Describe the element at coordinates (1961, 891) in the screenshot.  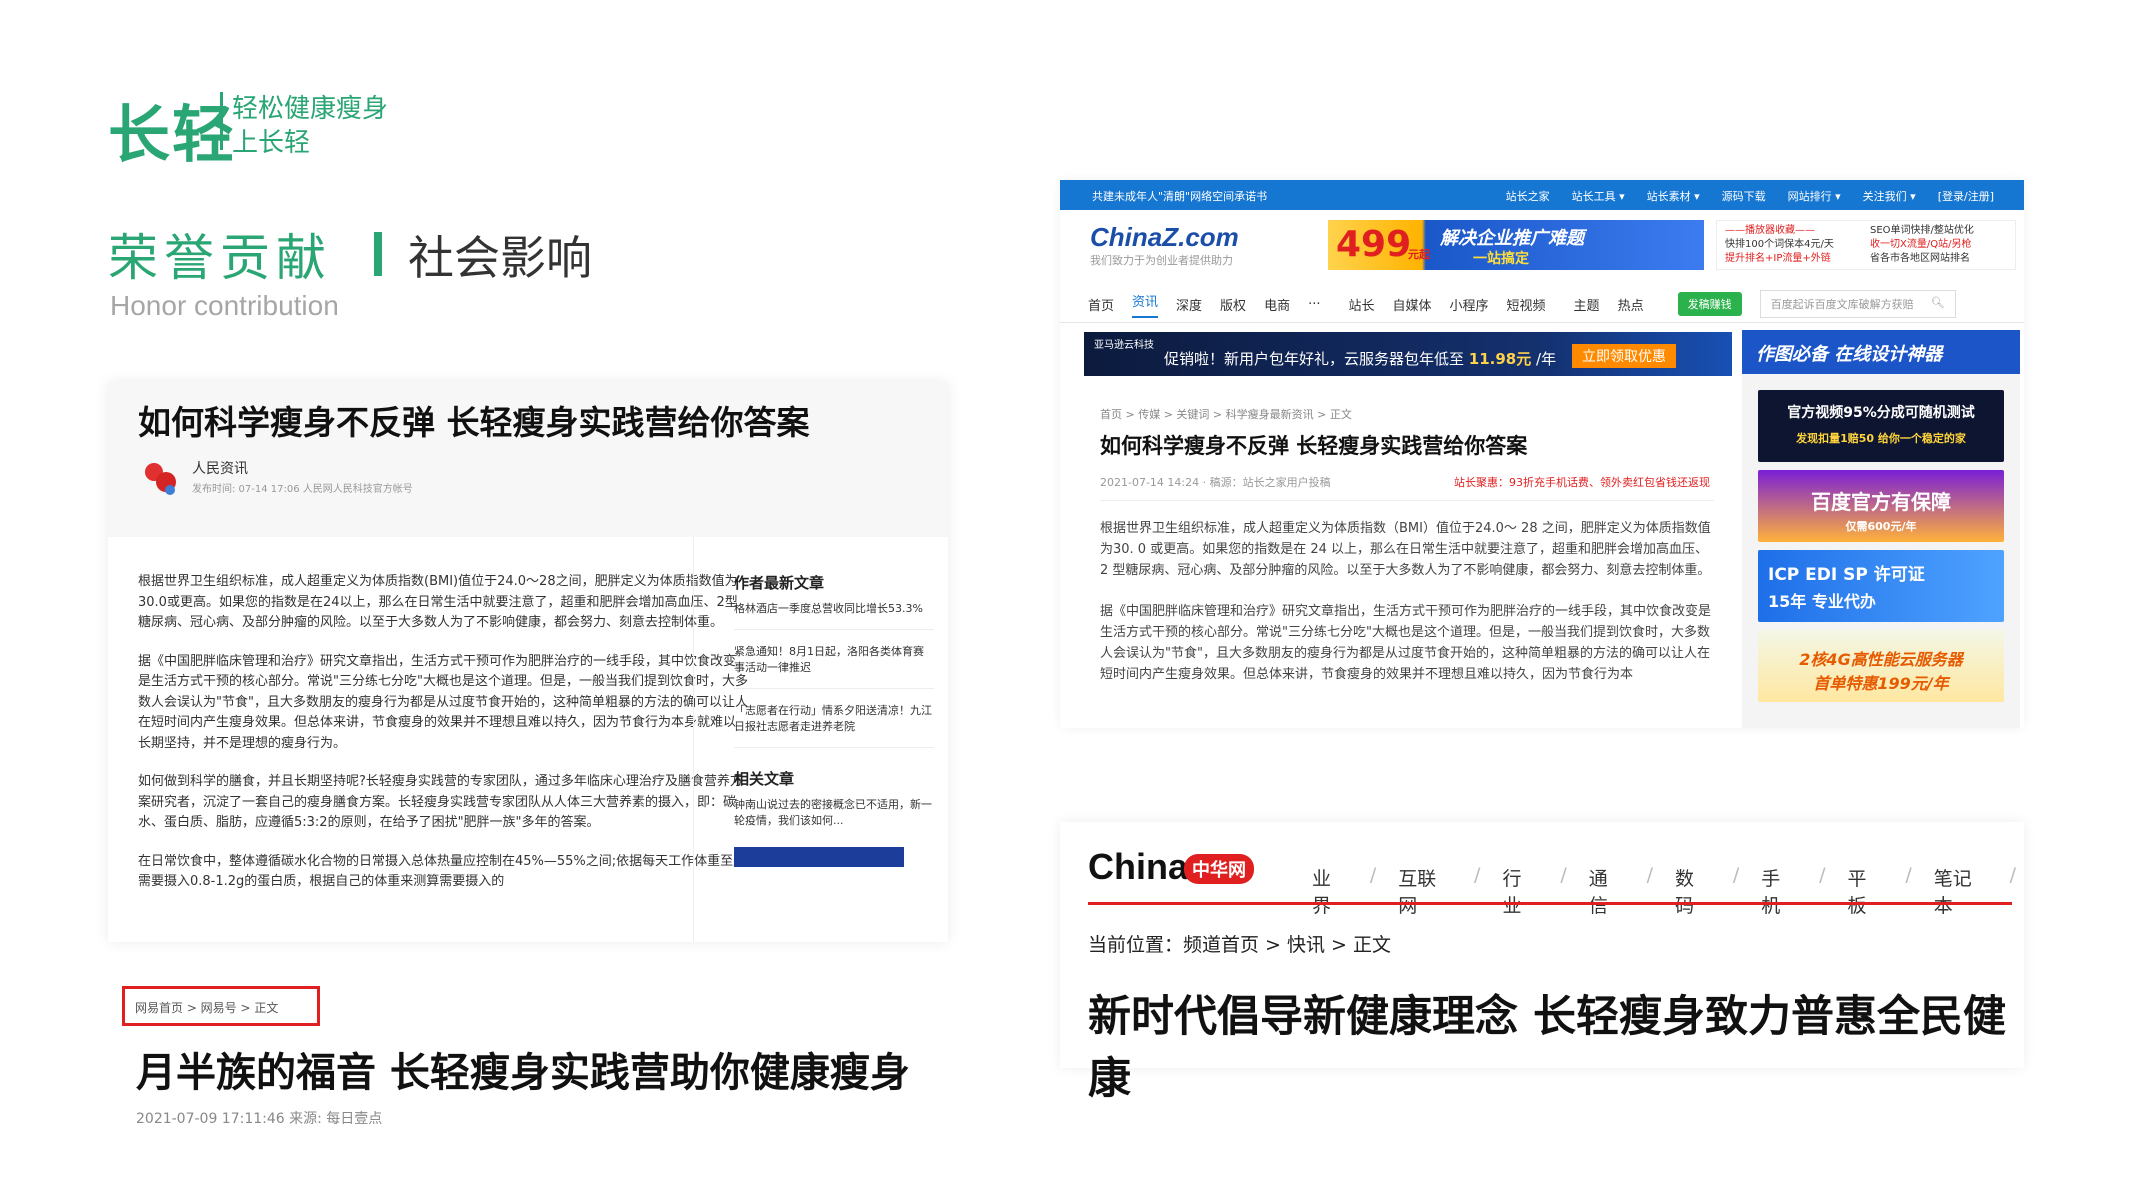
I see `nav-item: 笔记本` at that location.